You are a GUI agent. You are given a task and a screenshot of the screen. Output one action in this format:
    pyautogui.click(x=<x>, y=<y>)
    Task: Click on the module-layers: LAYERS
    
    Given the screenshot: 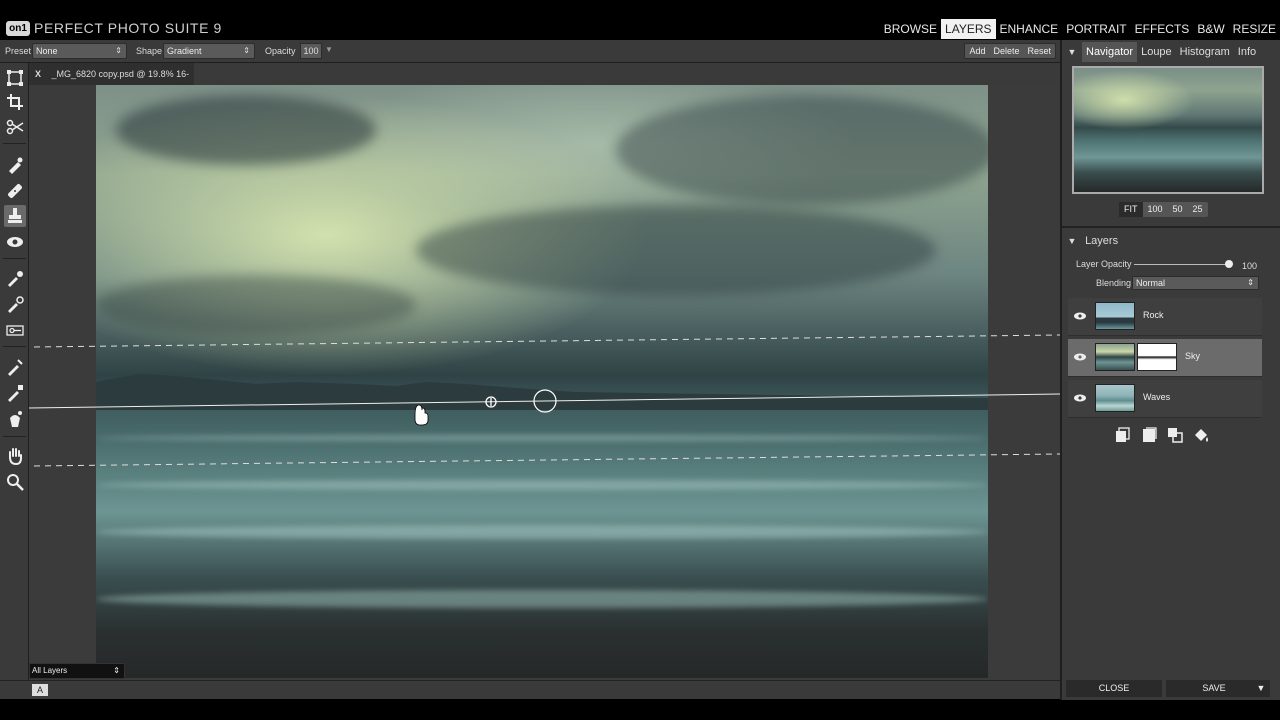 What is the action you would take?
    pyautogui.click(x=968, y=29)
    